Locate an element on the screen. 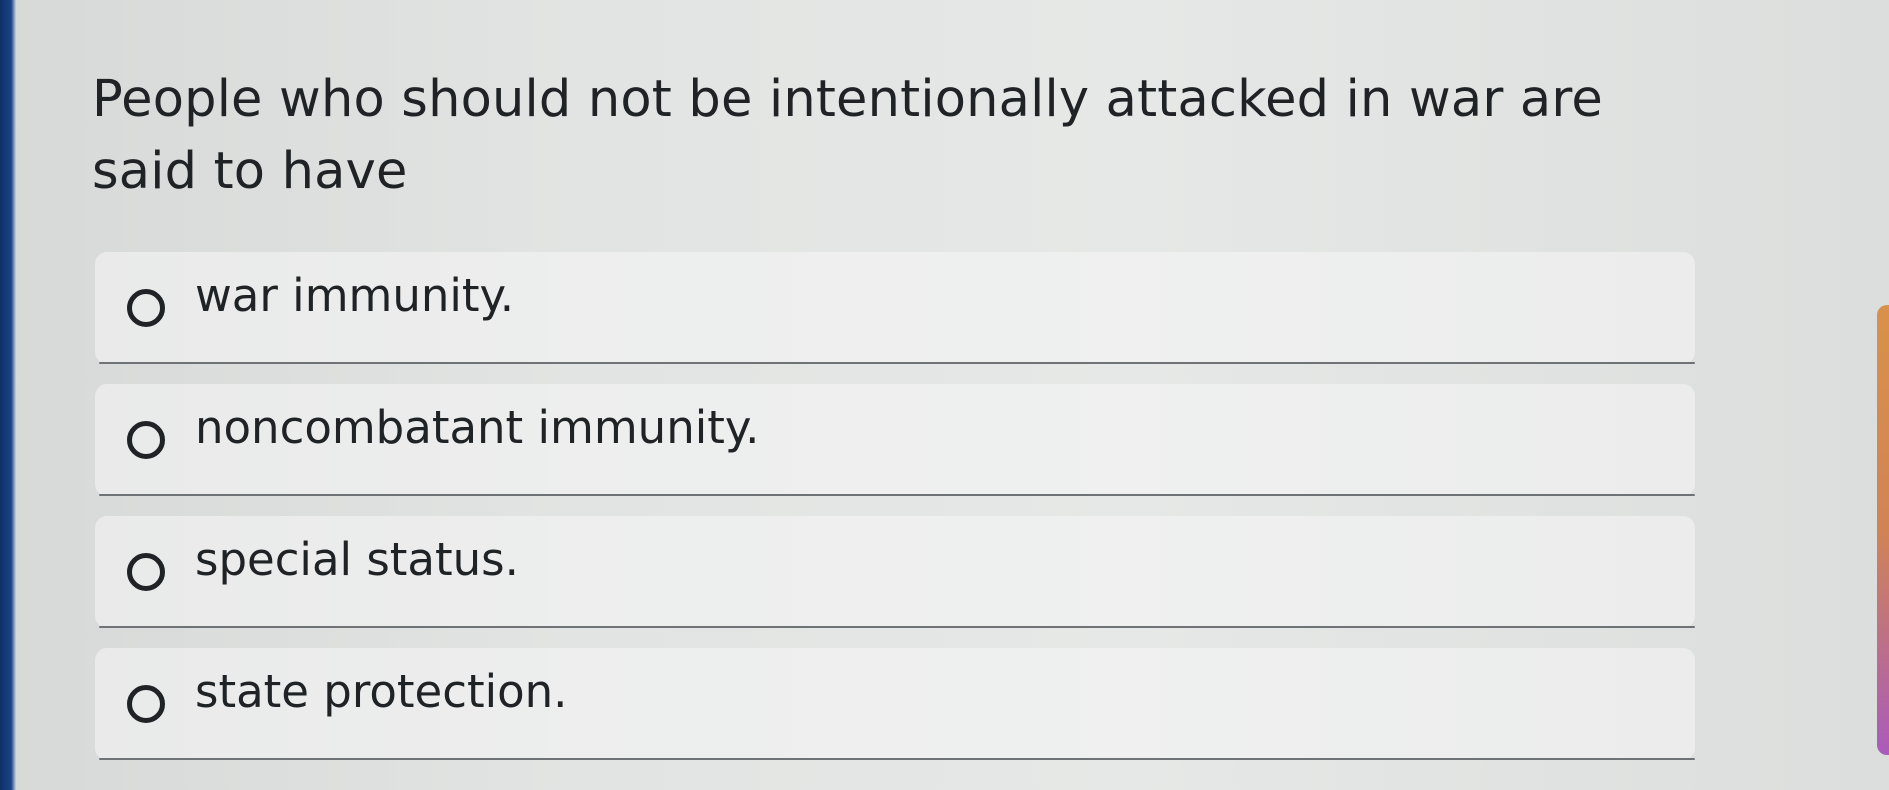 The width and height of the screenshot is (1889, 790). left-edge is located at coordinates (8, 395).